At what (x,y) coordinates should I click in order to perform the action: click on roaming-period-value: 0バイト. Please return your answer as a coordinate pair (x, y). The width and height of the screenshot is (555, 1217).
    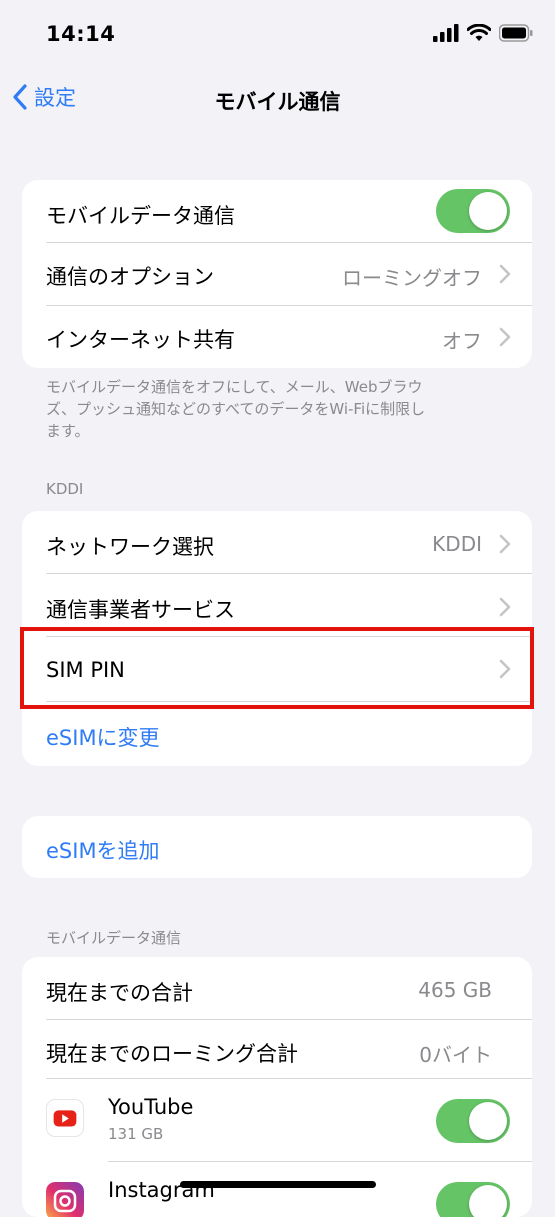
    Looking at the image, I should click on (455, 1055).